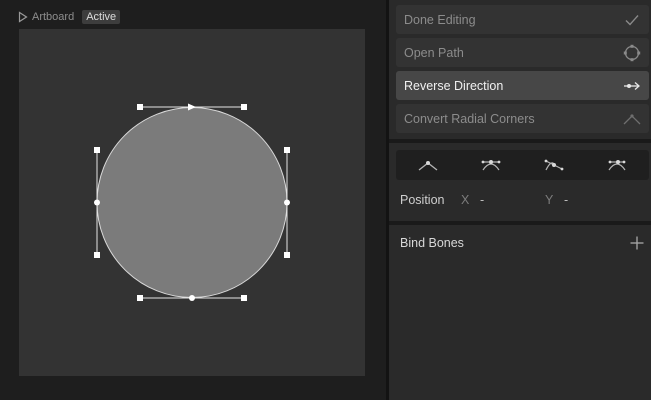 This screenshot has height=400, width=651. What do you see at coordinates (101, 17) in the screenshot?
I see `artboard-status-badge: Active` at bounding box center [101, 17].